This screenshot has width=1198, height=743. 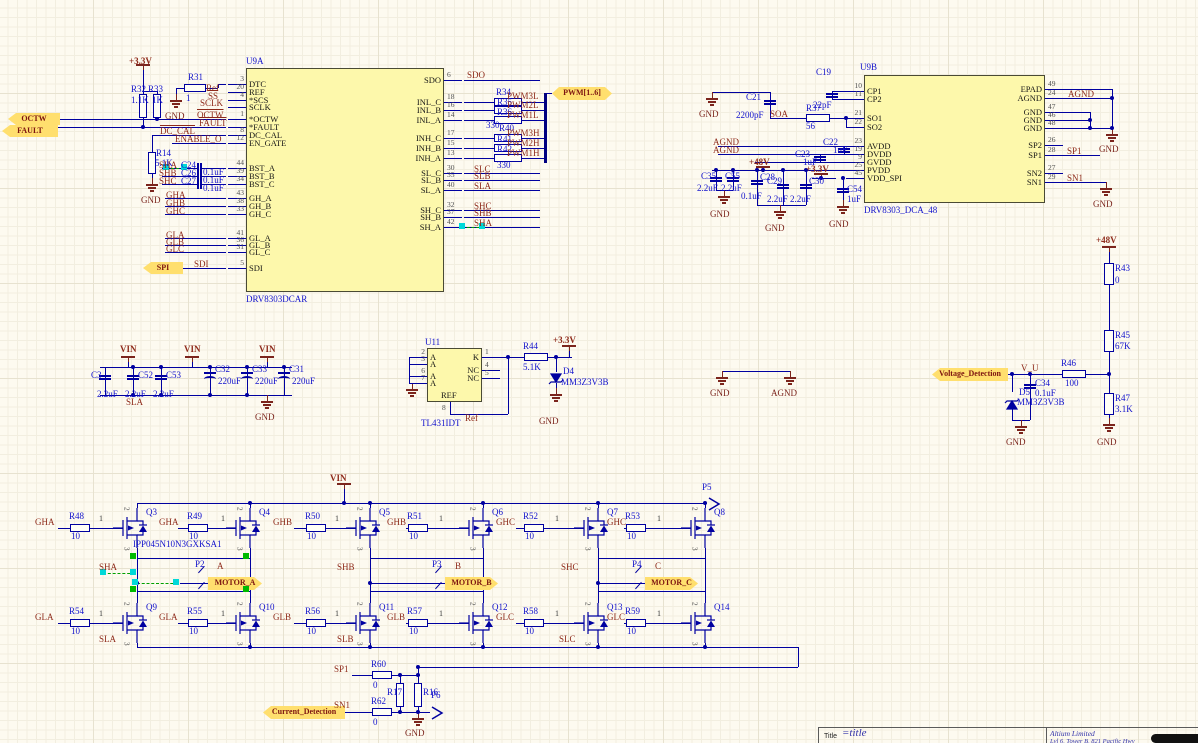 What do you see at coordinates (168, 181) in the screenshot?
I see `net-label: SHC` at bounding box center [168, 181].